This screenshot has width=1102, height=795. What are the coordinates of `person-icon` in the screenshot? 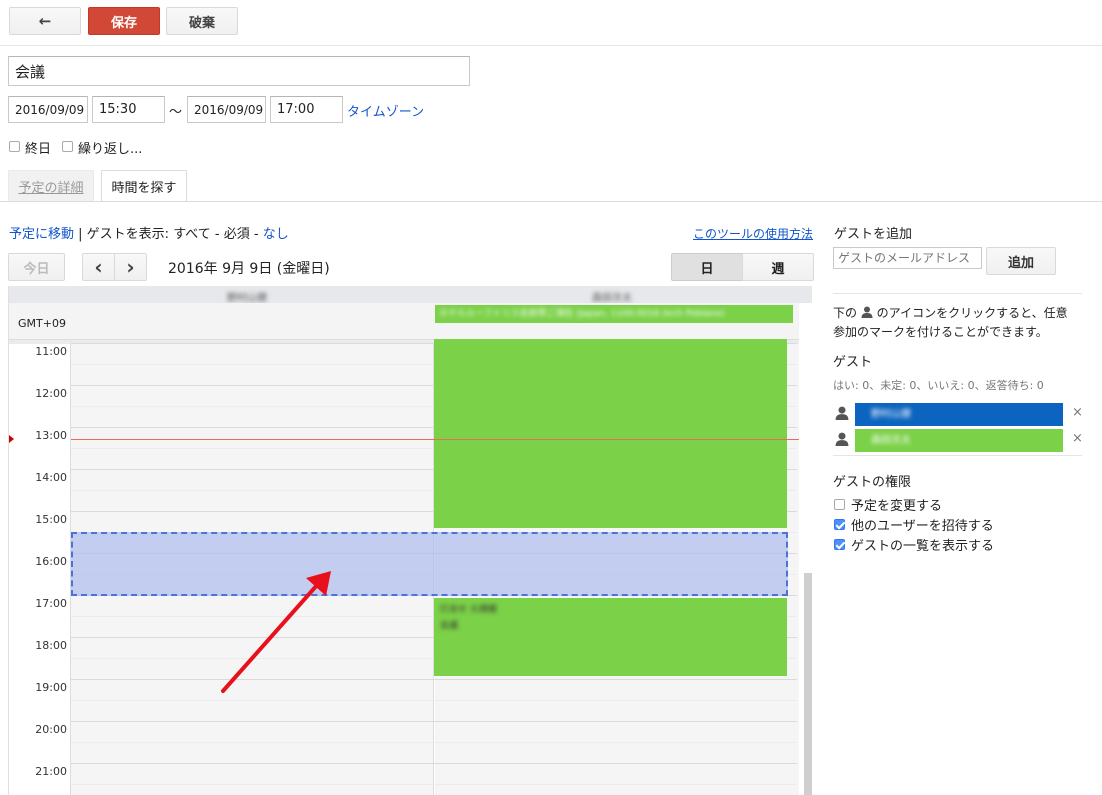 It's located at (867, 312).